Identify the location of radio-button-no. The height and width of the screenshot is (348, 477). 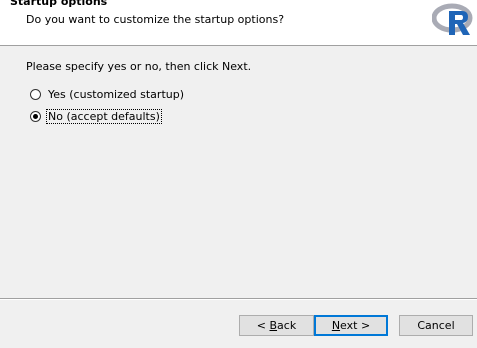
(35, 116).